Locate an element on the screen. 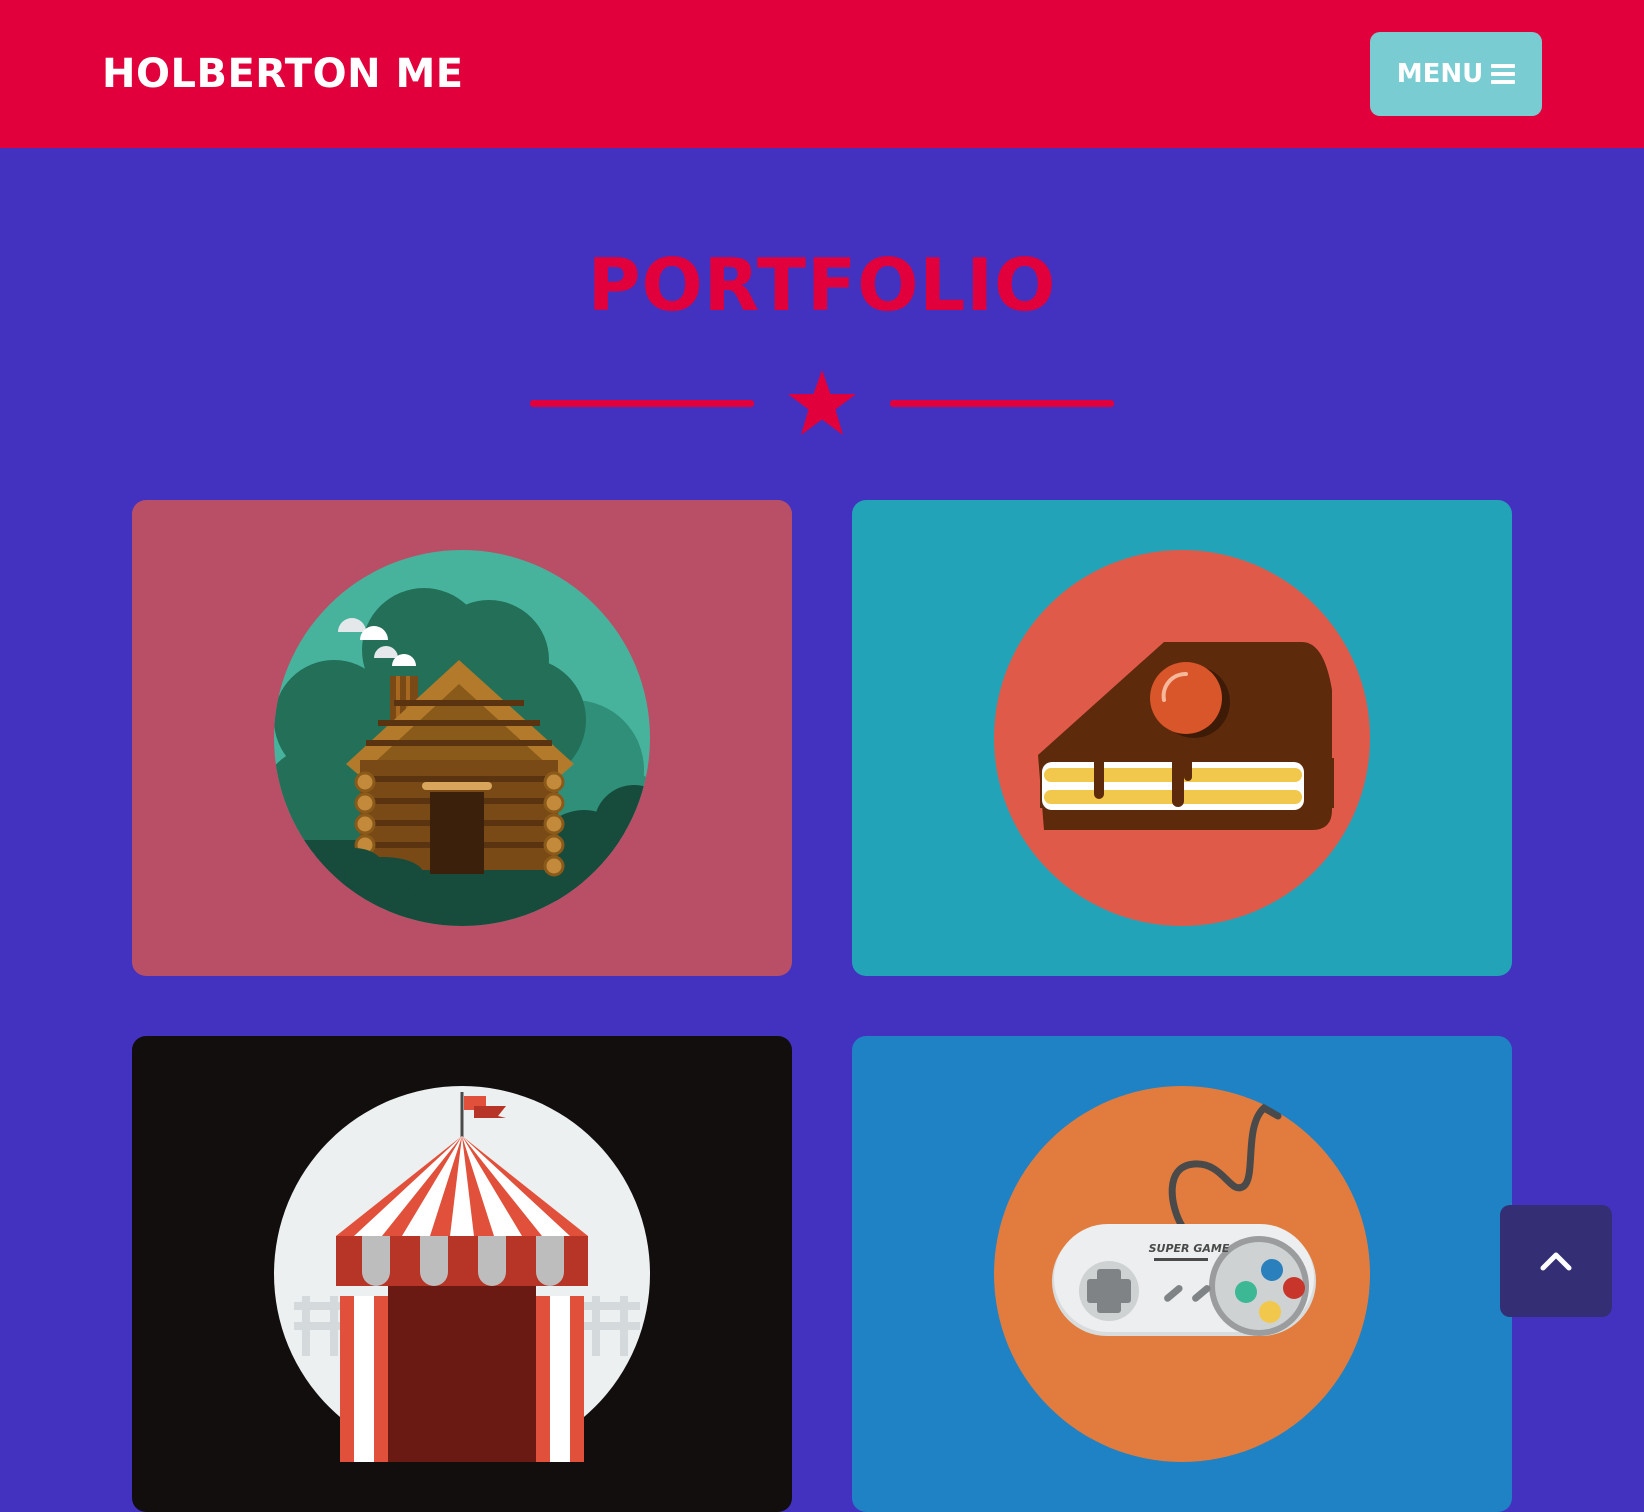 The image size is (1644, 1512). portfolio-item-cake is located at coordinates (1182, 738).